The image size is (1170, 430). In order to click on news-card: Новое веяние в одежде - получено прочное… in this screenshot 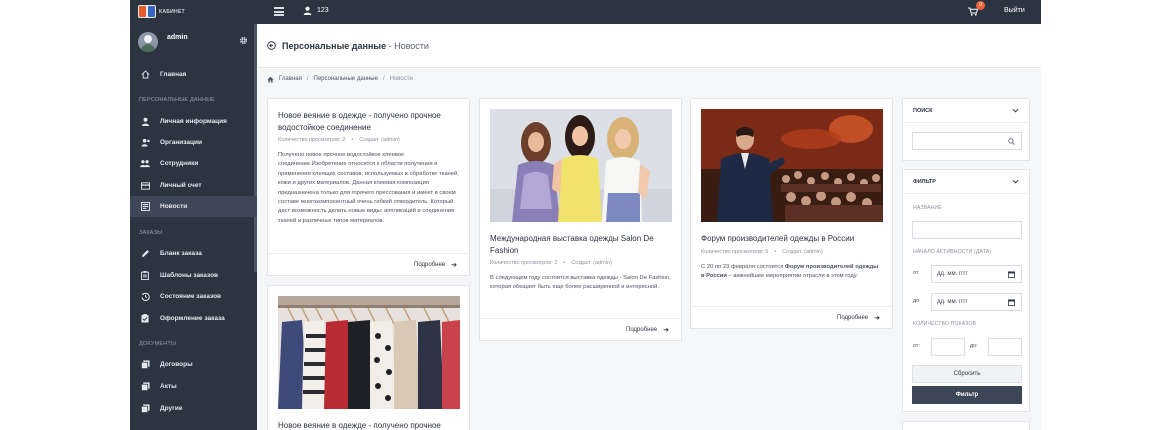, I will do `click(368, 187)`.